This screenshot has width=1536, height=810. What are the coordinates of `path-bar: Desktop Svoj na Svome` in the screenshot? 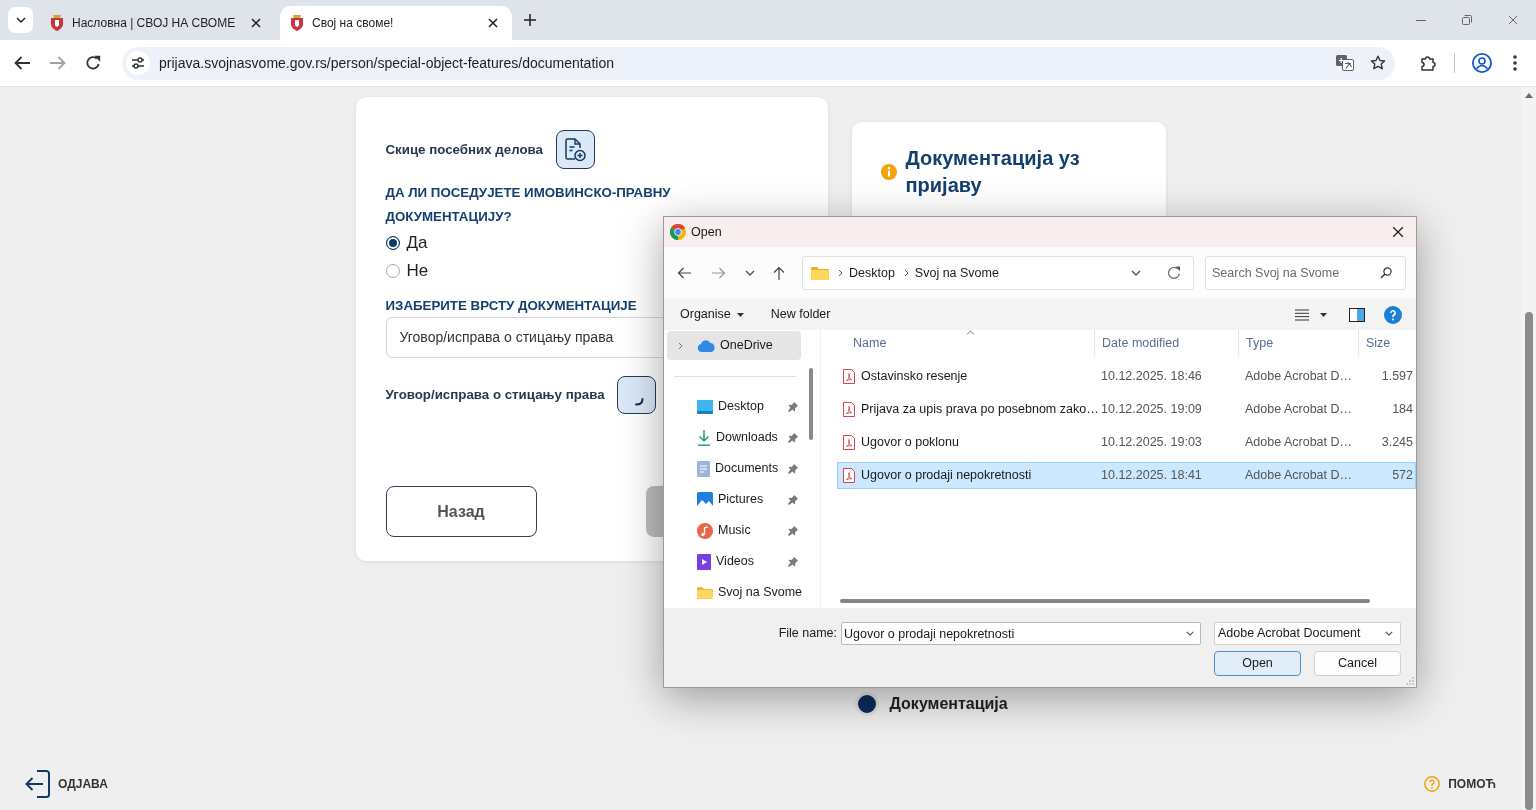 It's located at (998, 273).